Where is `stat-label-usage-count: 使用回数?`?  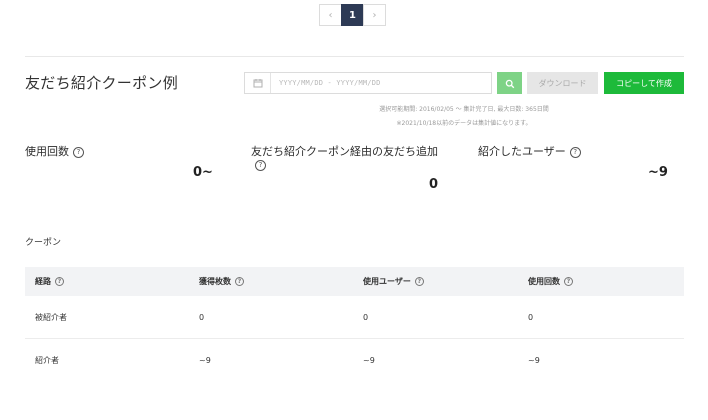
stat-label-usage-count: 使用回数? is located at coordinates (54, 151).